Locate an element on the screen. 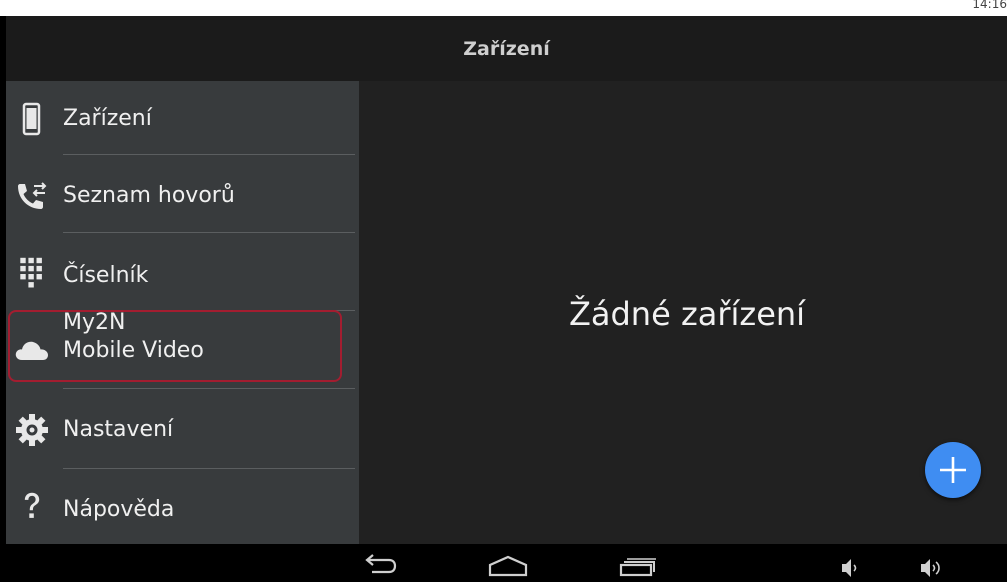 The width and height of the screenshot is (1007, 582). drawer-item-call-log: Seznam hovorů is located at coordinates (182, 196).